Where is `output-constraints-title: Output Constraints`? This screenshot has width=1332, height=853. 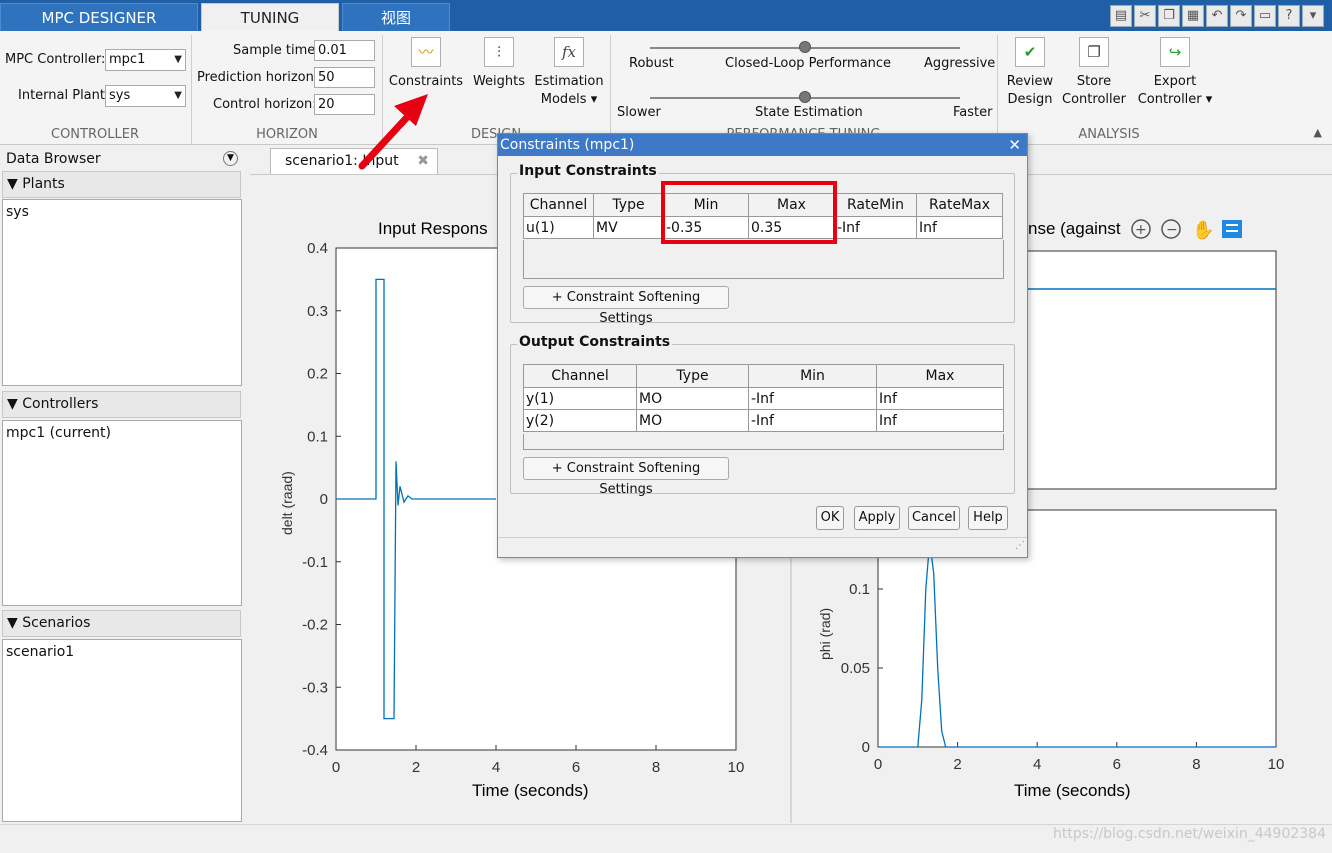
output-constraints-title: Output Constraints is located at coordinates (595, 342).